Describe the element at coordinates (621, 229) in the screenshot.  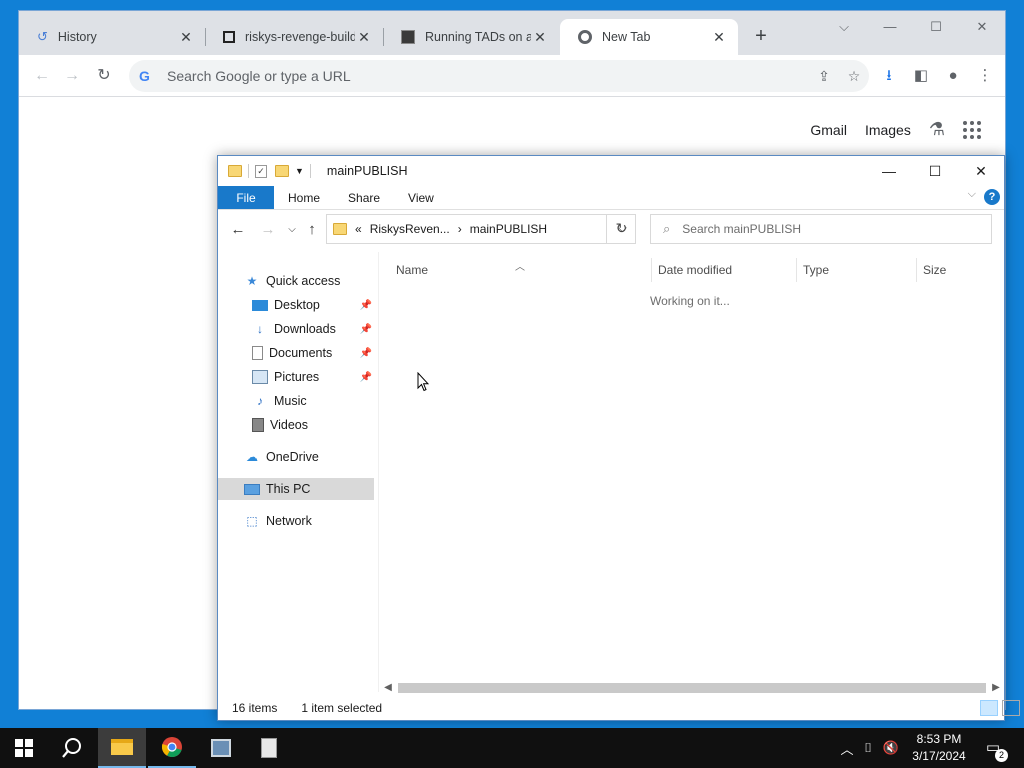
I see `refresh-button: ↻` at that location.